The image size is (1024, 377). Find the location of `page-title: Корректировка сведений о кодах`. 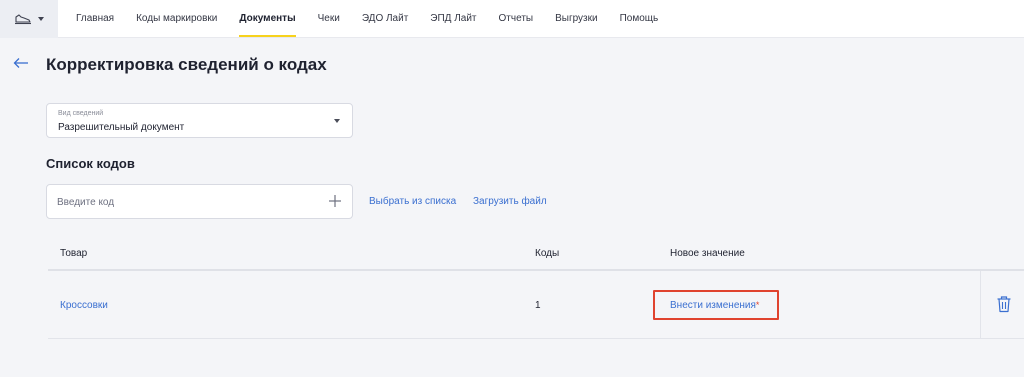

page-title: Корректировка сведений о кодах is located at coordinates (186, 64).